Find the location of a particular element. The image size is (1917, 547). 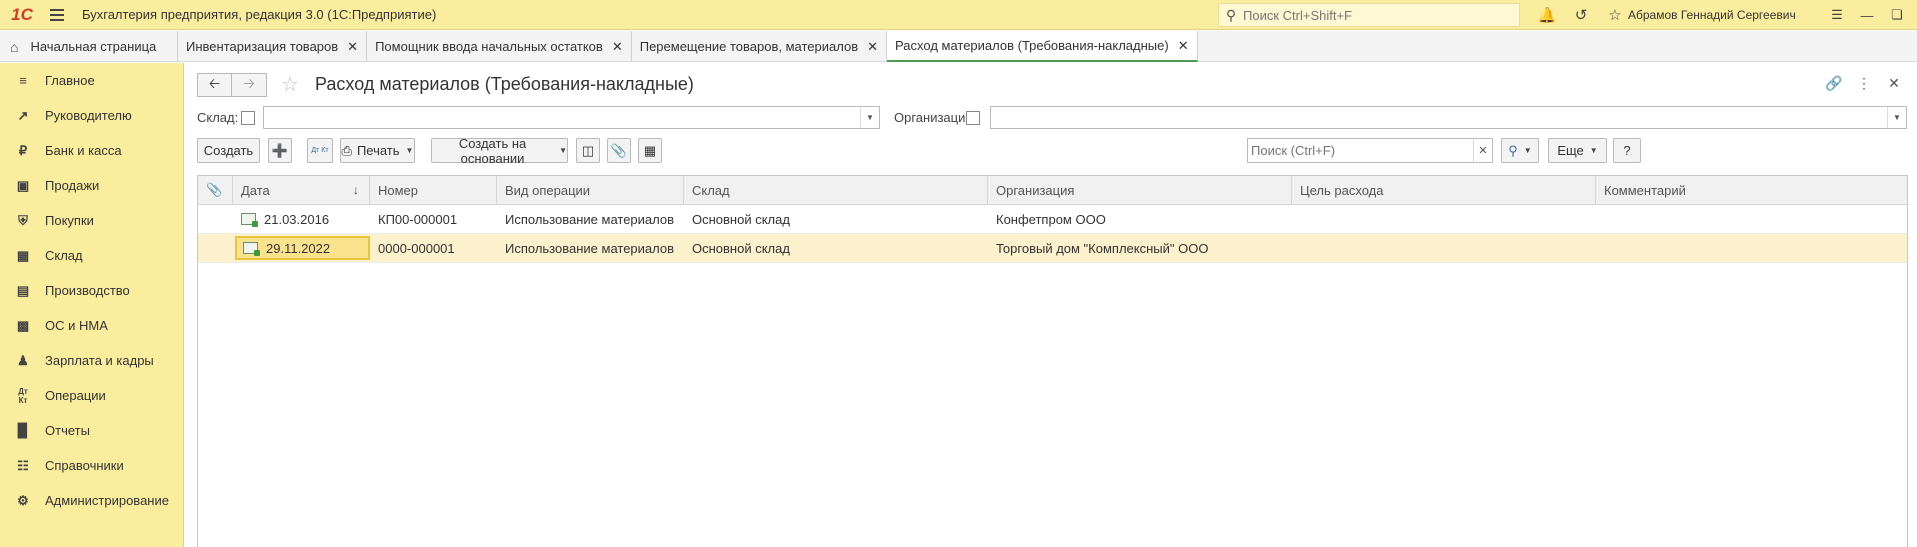

organization-cell: Конфетпром ООО is located at coordinates (1051, 219).